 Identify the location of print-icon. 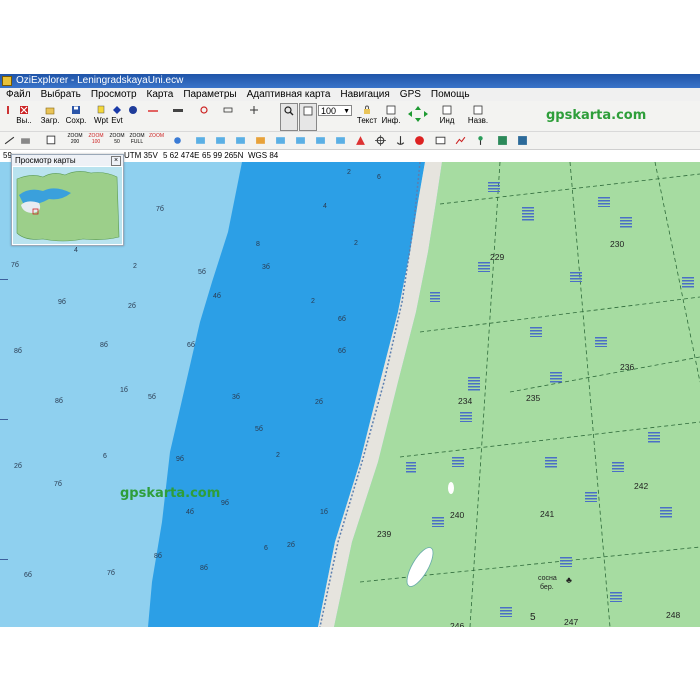
(25, 140).